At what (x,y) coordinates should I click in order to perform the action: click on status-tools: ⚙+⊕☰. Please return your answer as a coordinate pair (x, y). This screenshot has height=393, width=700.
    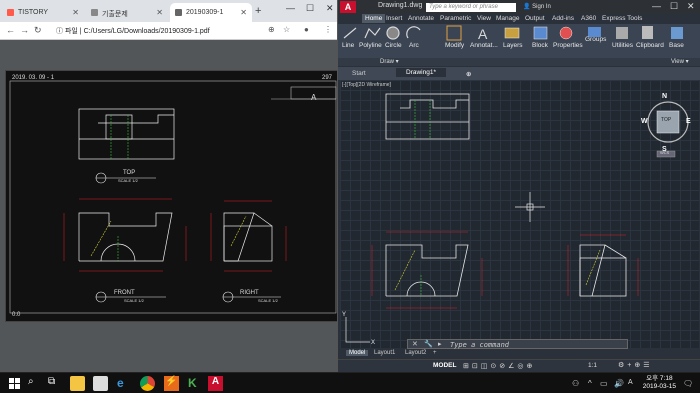
    Looking at the image, I should click on (635, 365).